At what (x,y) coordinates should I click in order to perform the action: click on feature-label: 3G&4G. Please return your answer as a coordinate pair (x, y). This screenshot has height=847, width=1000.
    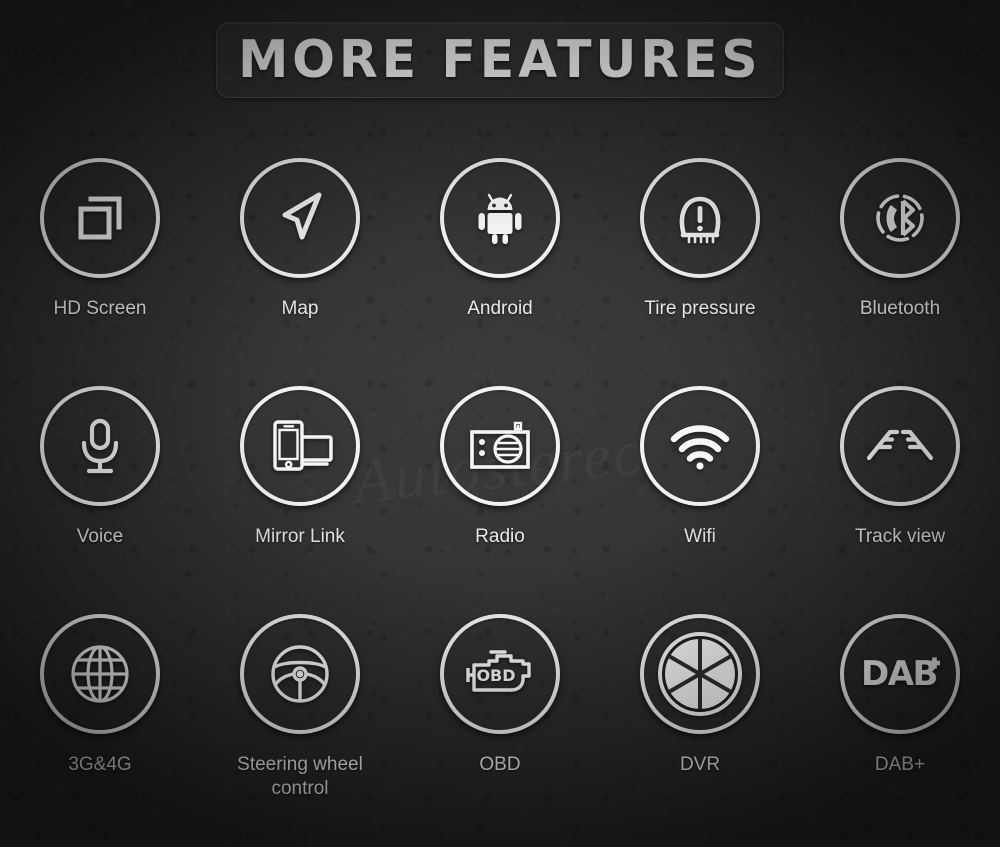
    Looking at the image, I should click on (100, 764).